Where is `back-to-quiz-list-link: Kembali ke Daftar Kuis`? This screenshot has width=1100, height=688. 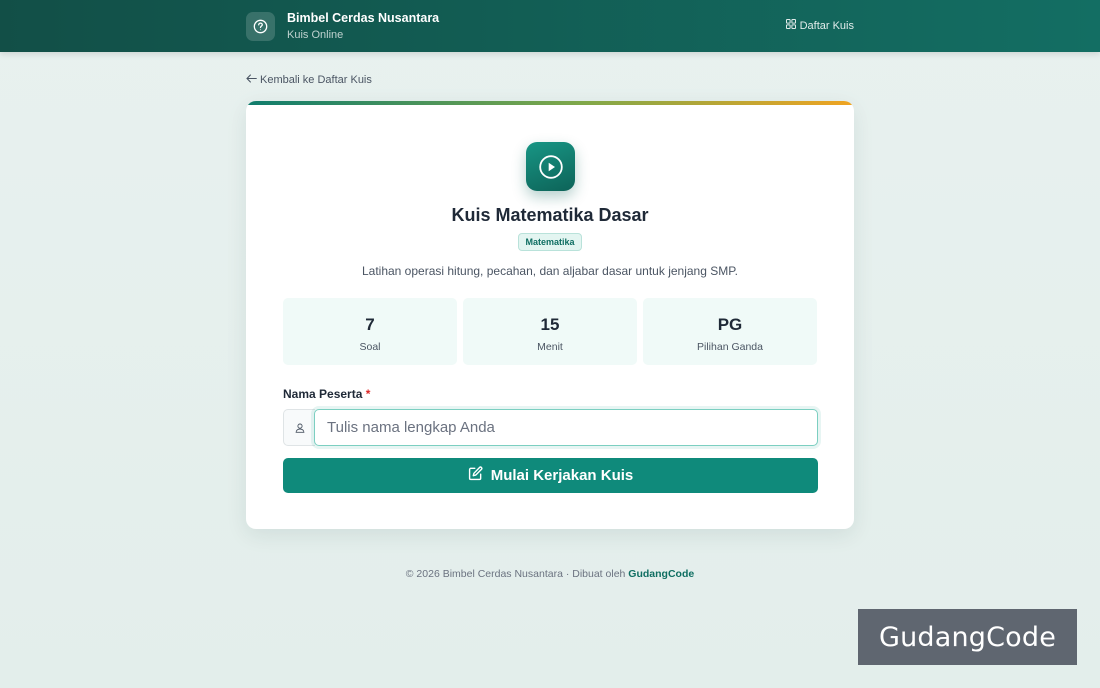
back-to-quiz-list-link: Kembali ke Daftar Kuis is located at coordinates (309, 80).